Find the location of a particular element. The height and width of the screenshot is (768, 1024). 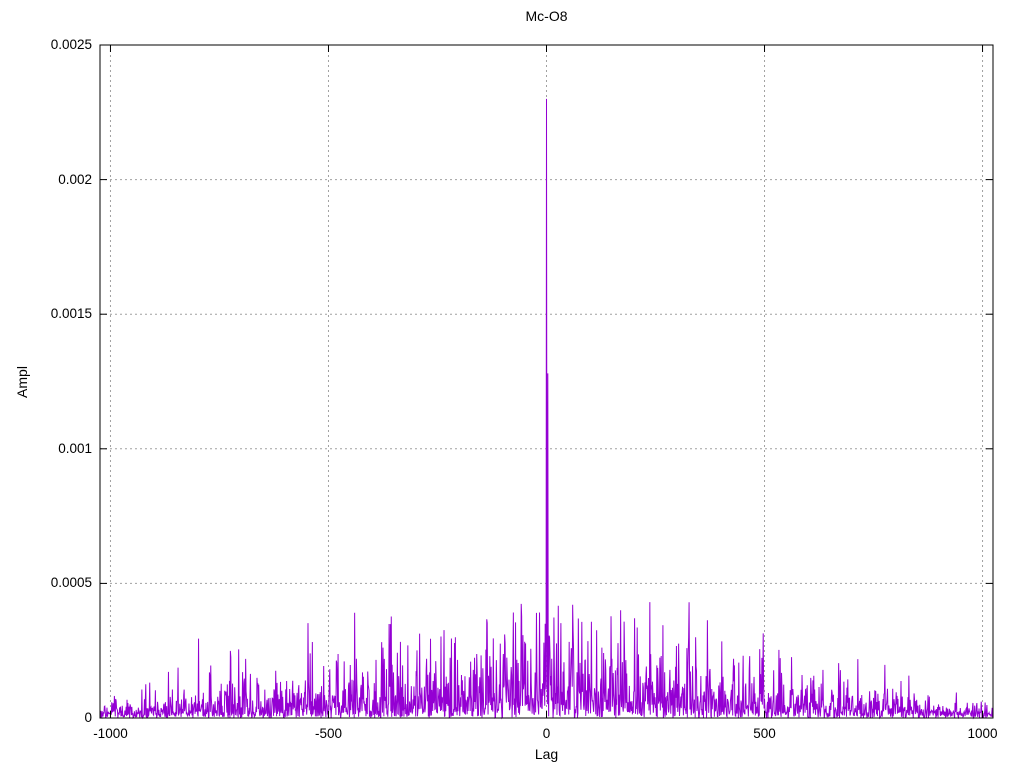

x-tick-label: -500 is located at coordinates (328, 733).